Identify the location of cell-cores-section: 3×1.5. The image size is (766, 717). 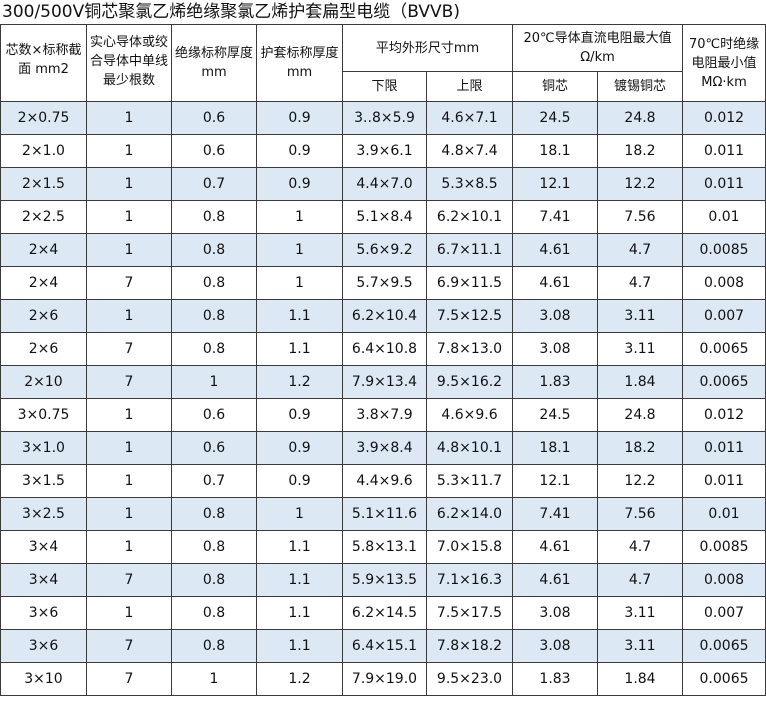
(43, 481).